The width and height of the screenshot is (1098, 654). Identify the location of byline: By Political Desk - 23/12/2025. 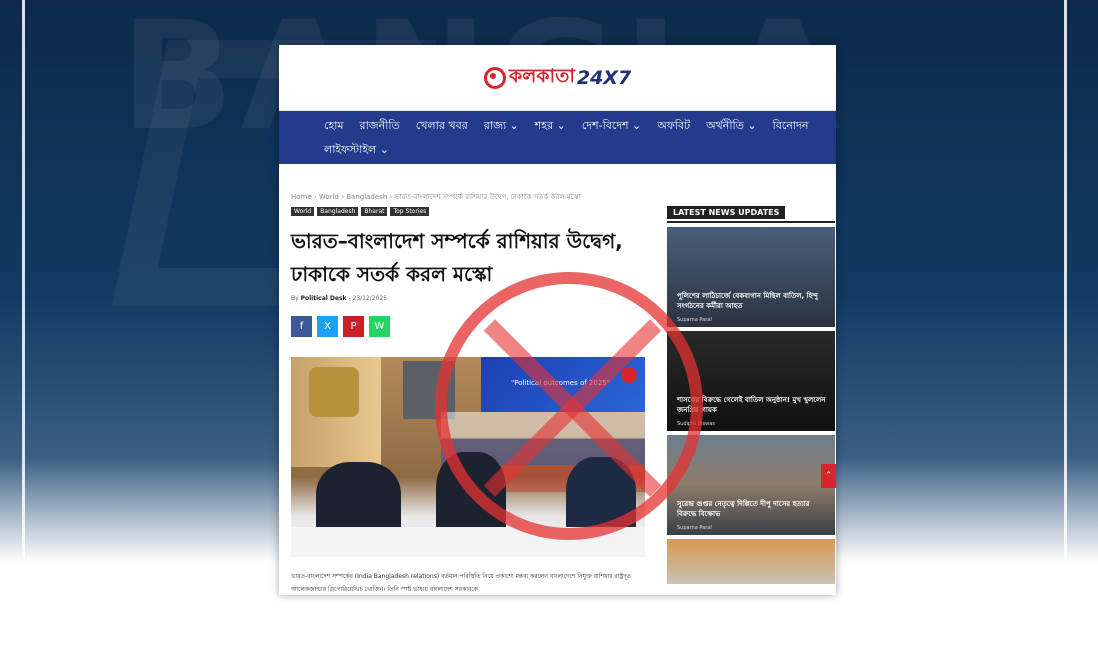
(339, 298).